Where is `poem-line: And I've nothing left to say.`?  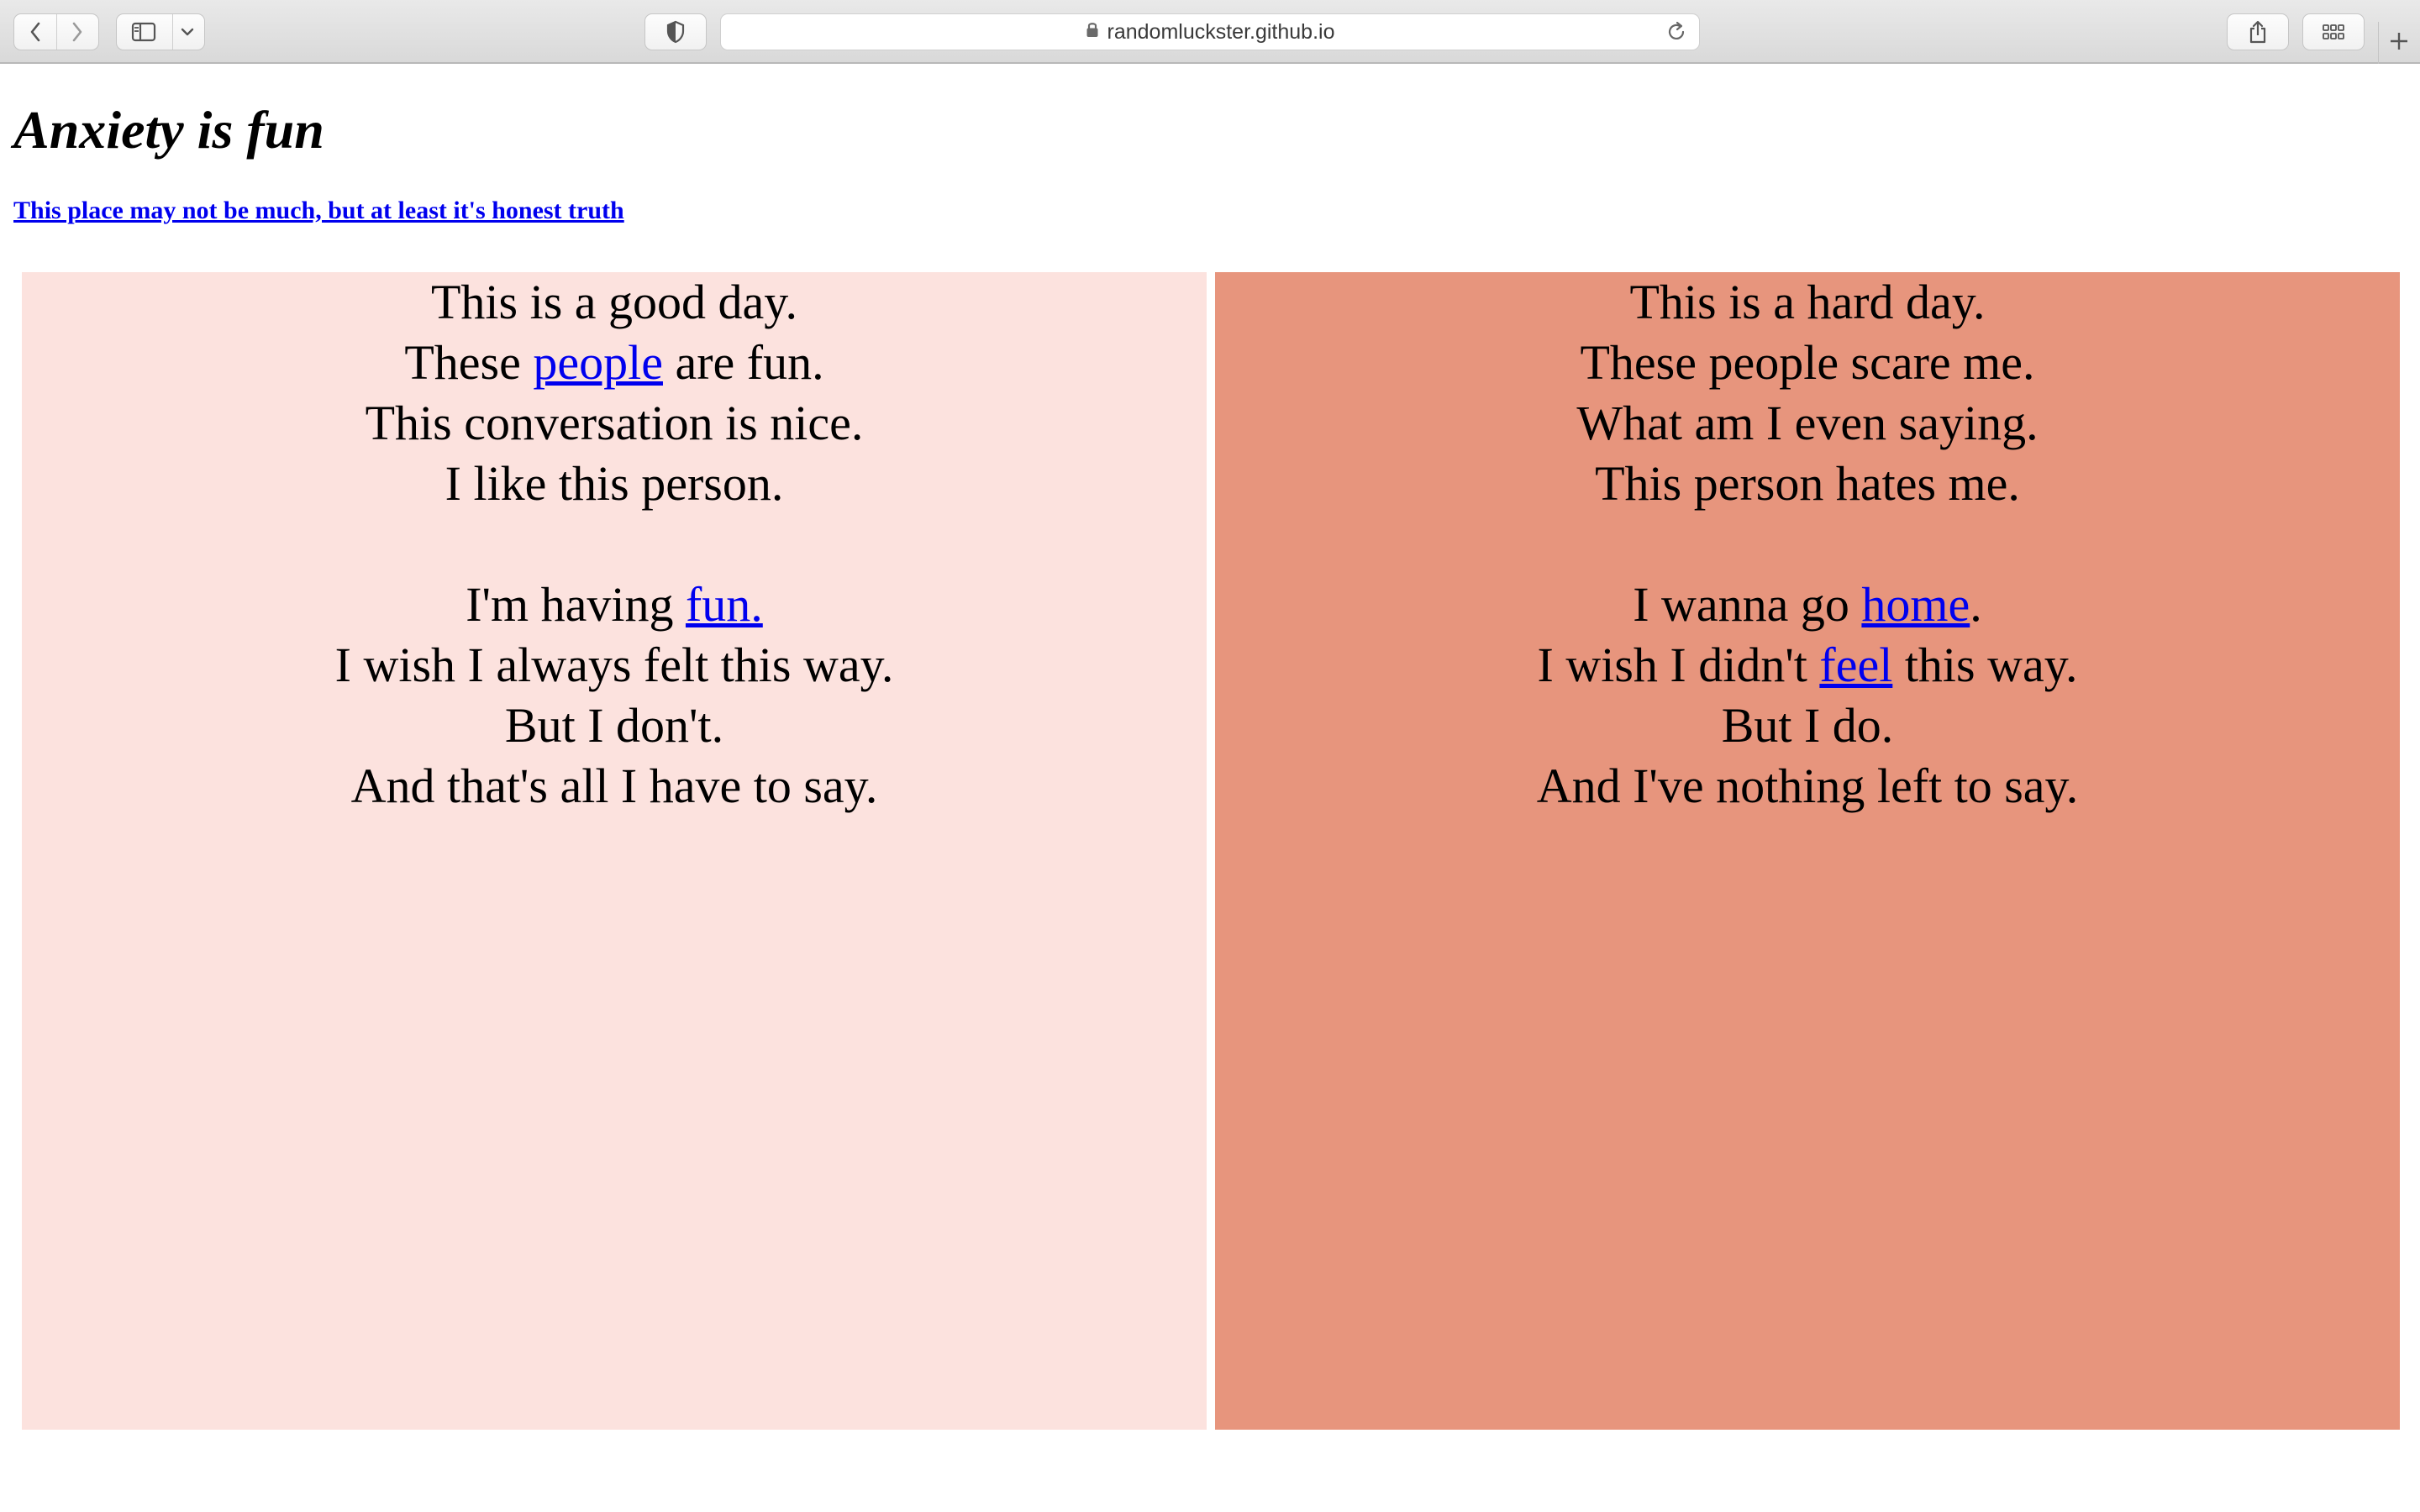
poem-line: And I've nothing left to say. is located at coordinates (1807, 786).